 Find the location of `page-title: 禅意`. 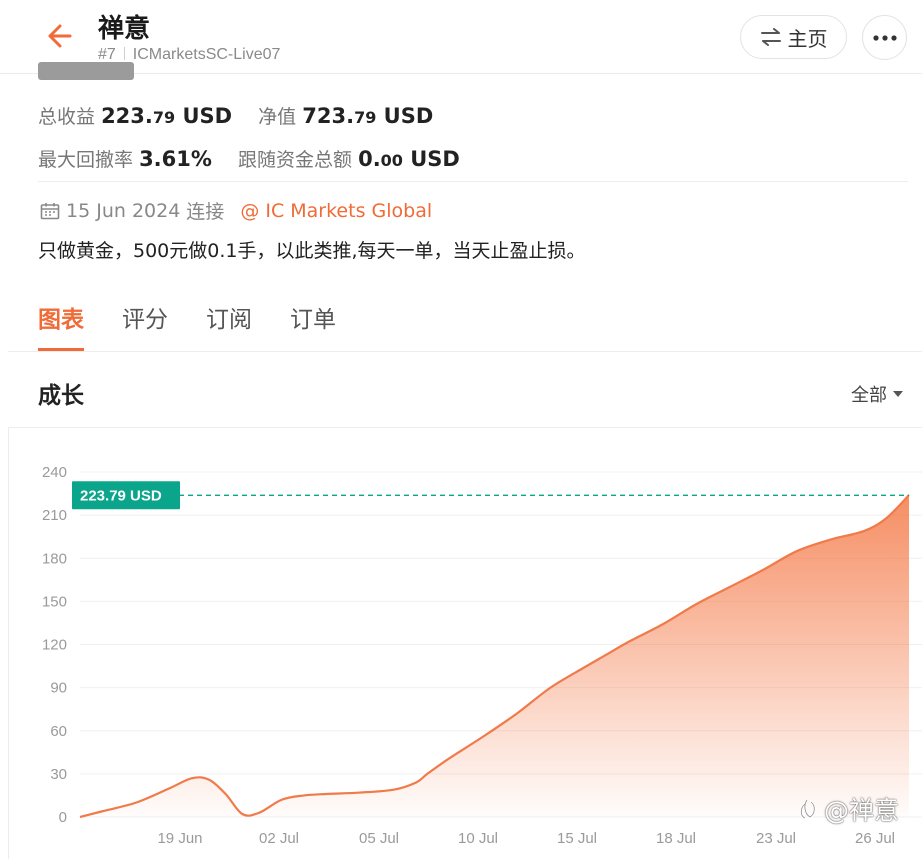

page-title: 禅意 is located at coordinates (124, 29).